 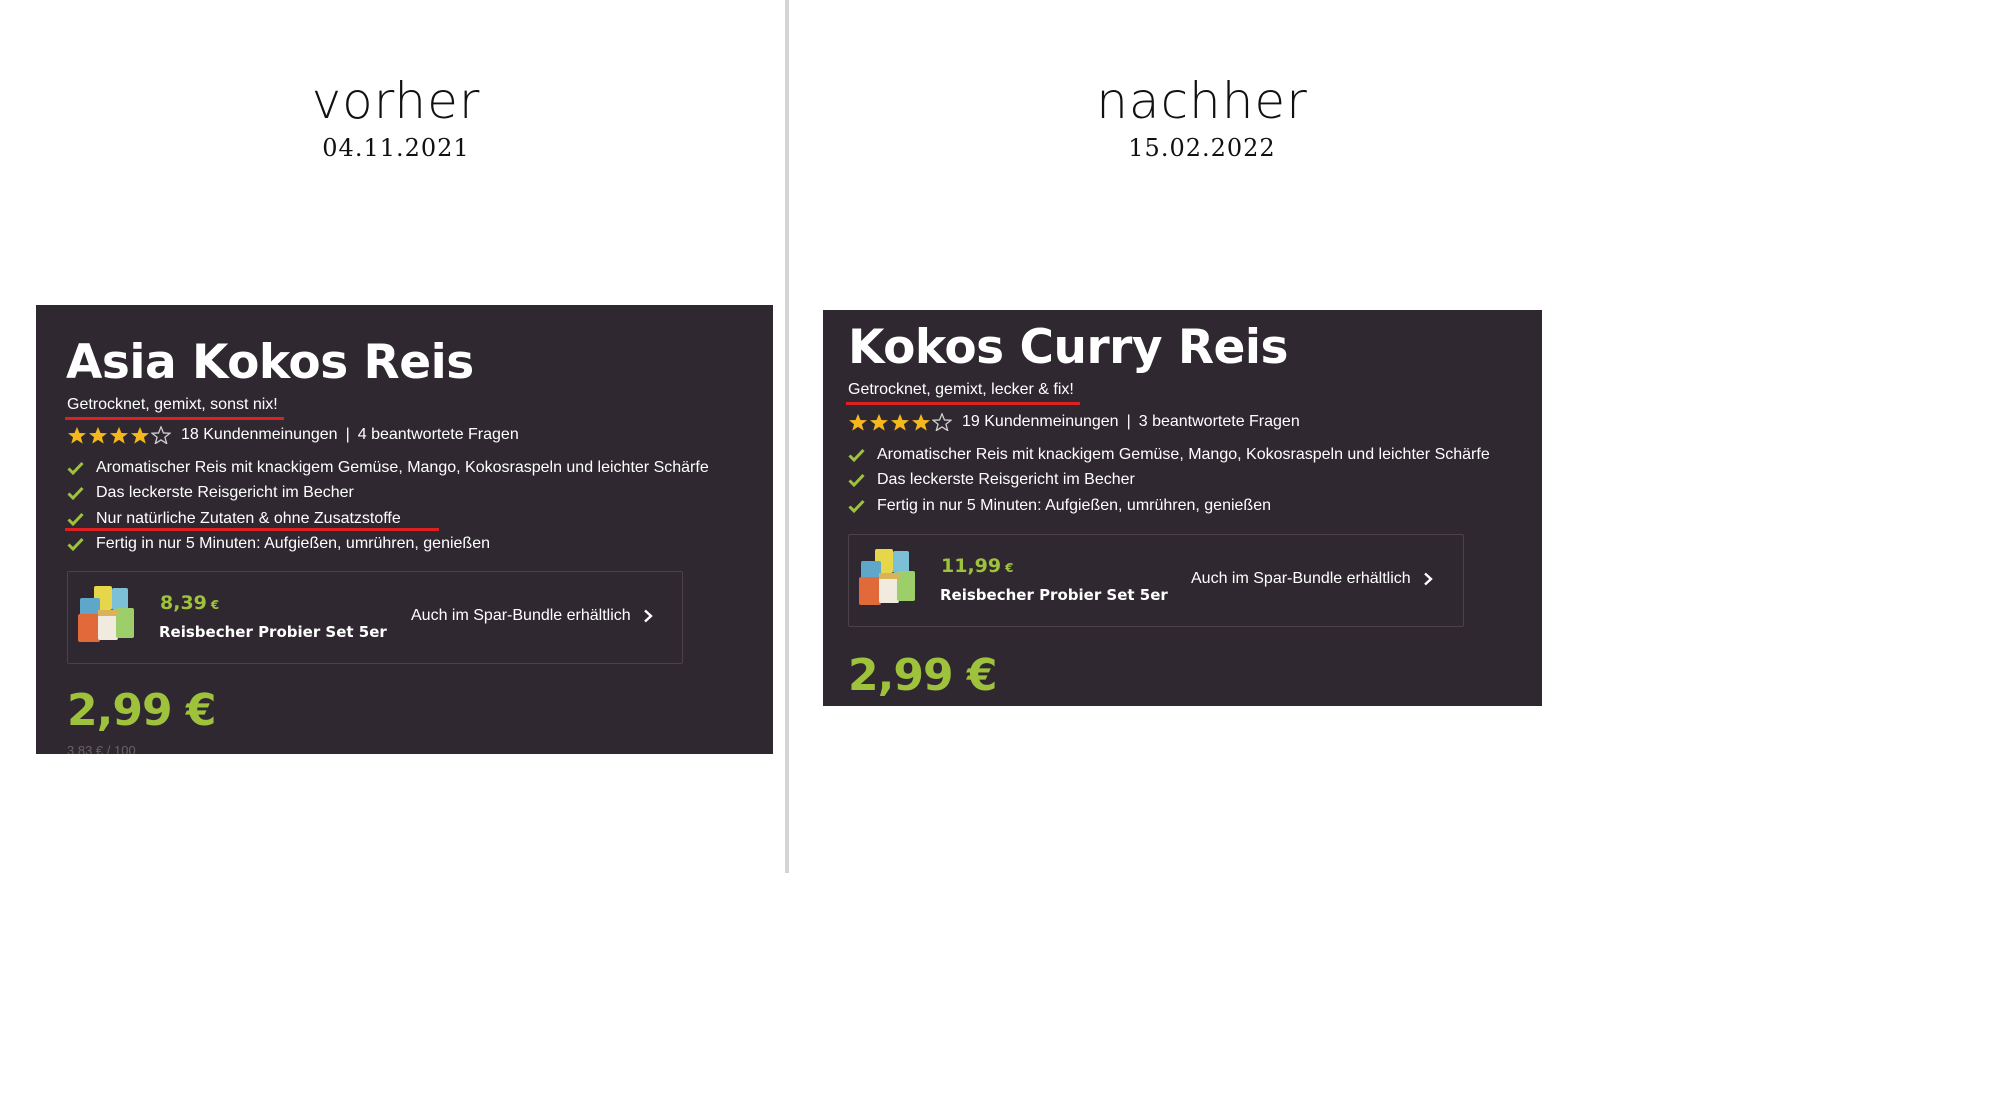 I want to click on reviews-link: 19 Kundenmeinungen, so click(x=1040, y=422).